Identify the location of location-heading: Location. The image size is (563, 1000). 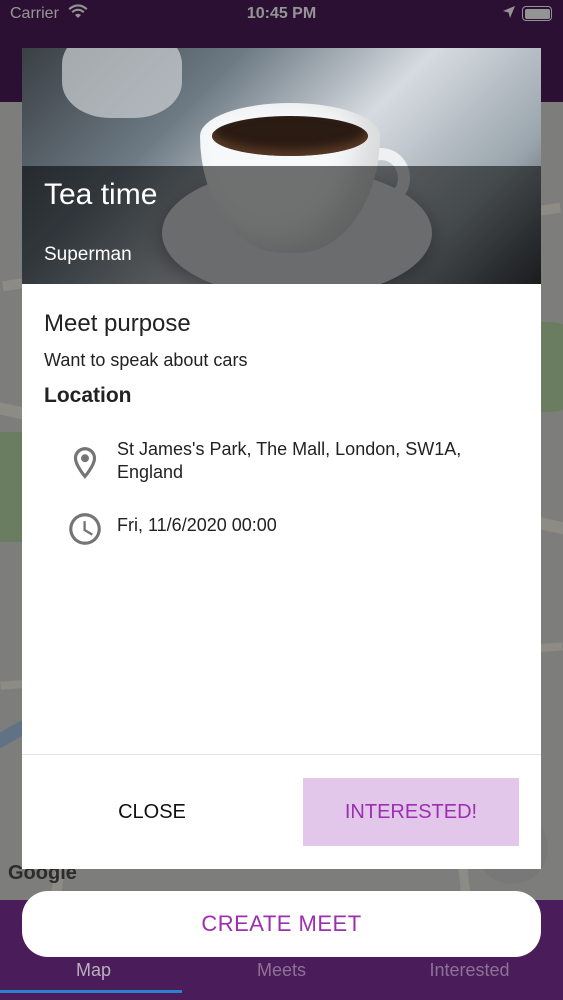
(88, 395).